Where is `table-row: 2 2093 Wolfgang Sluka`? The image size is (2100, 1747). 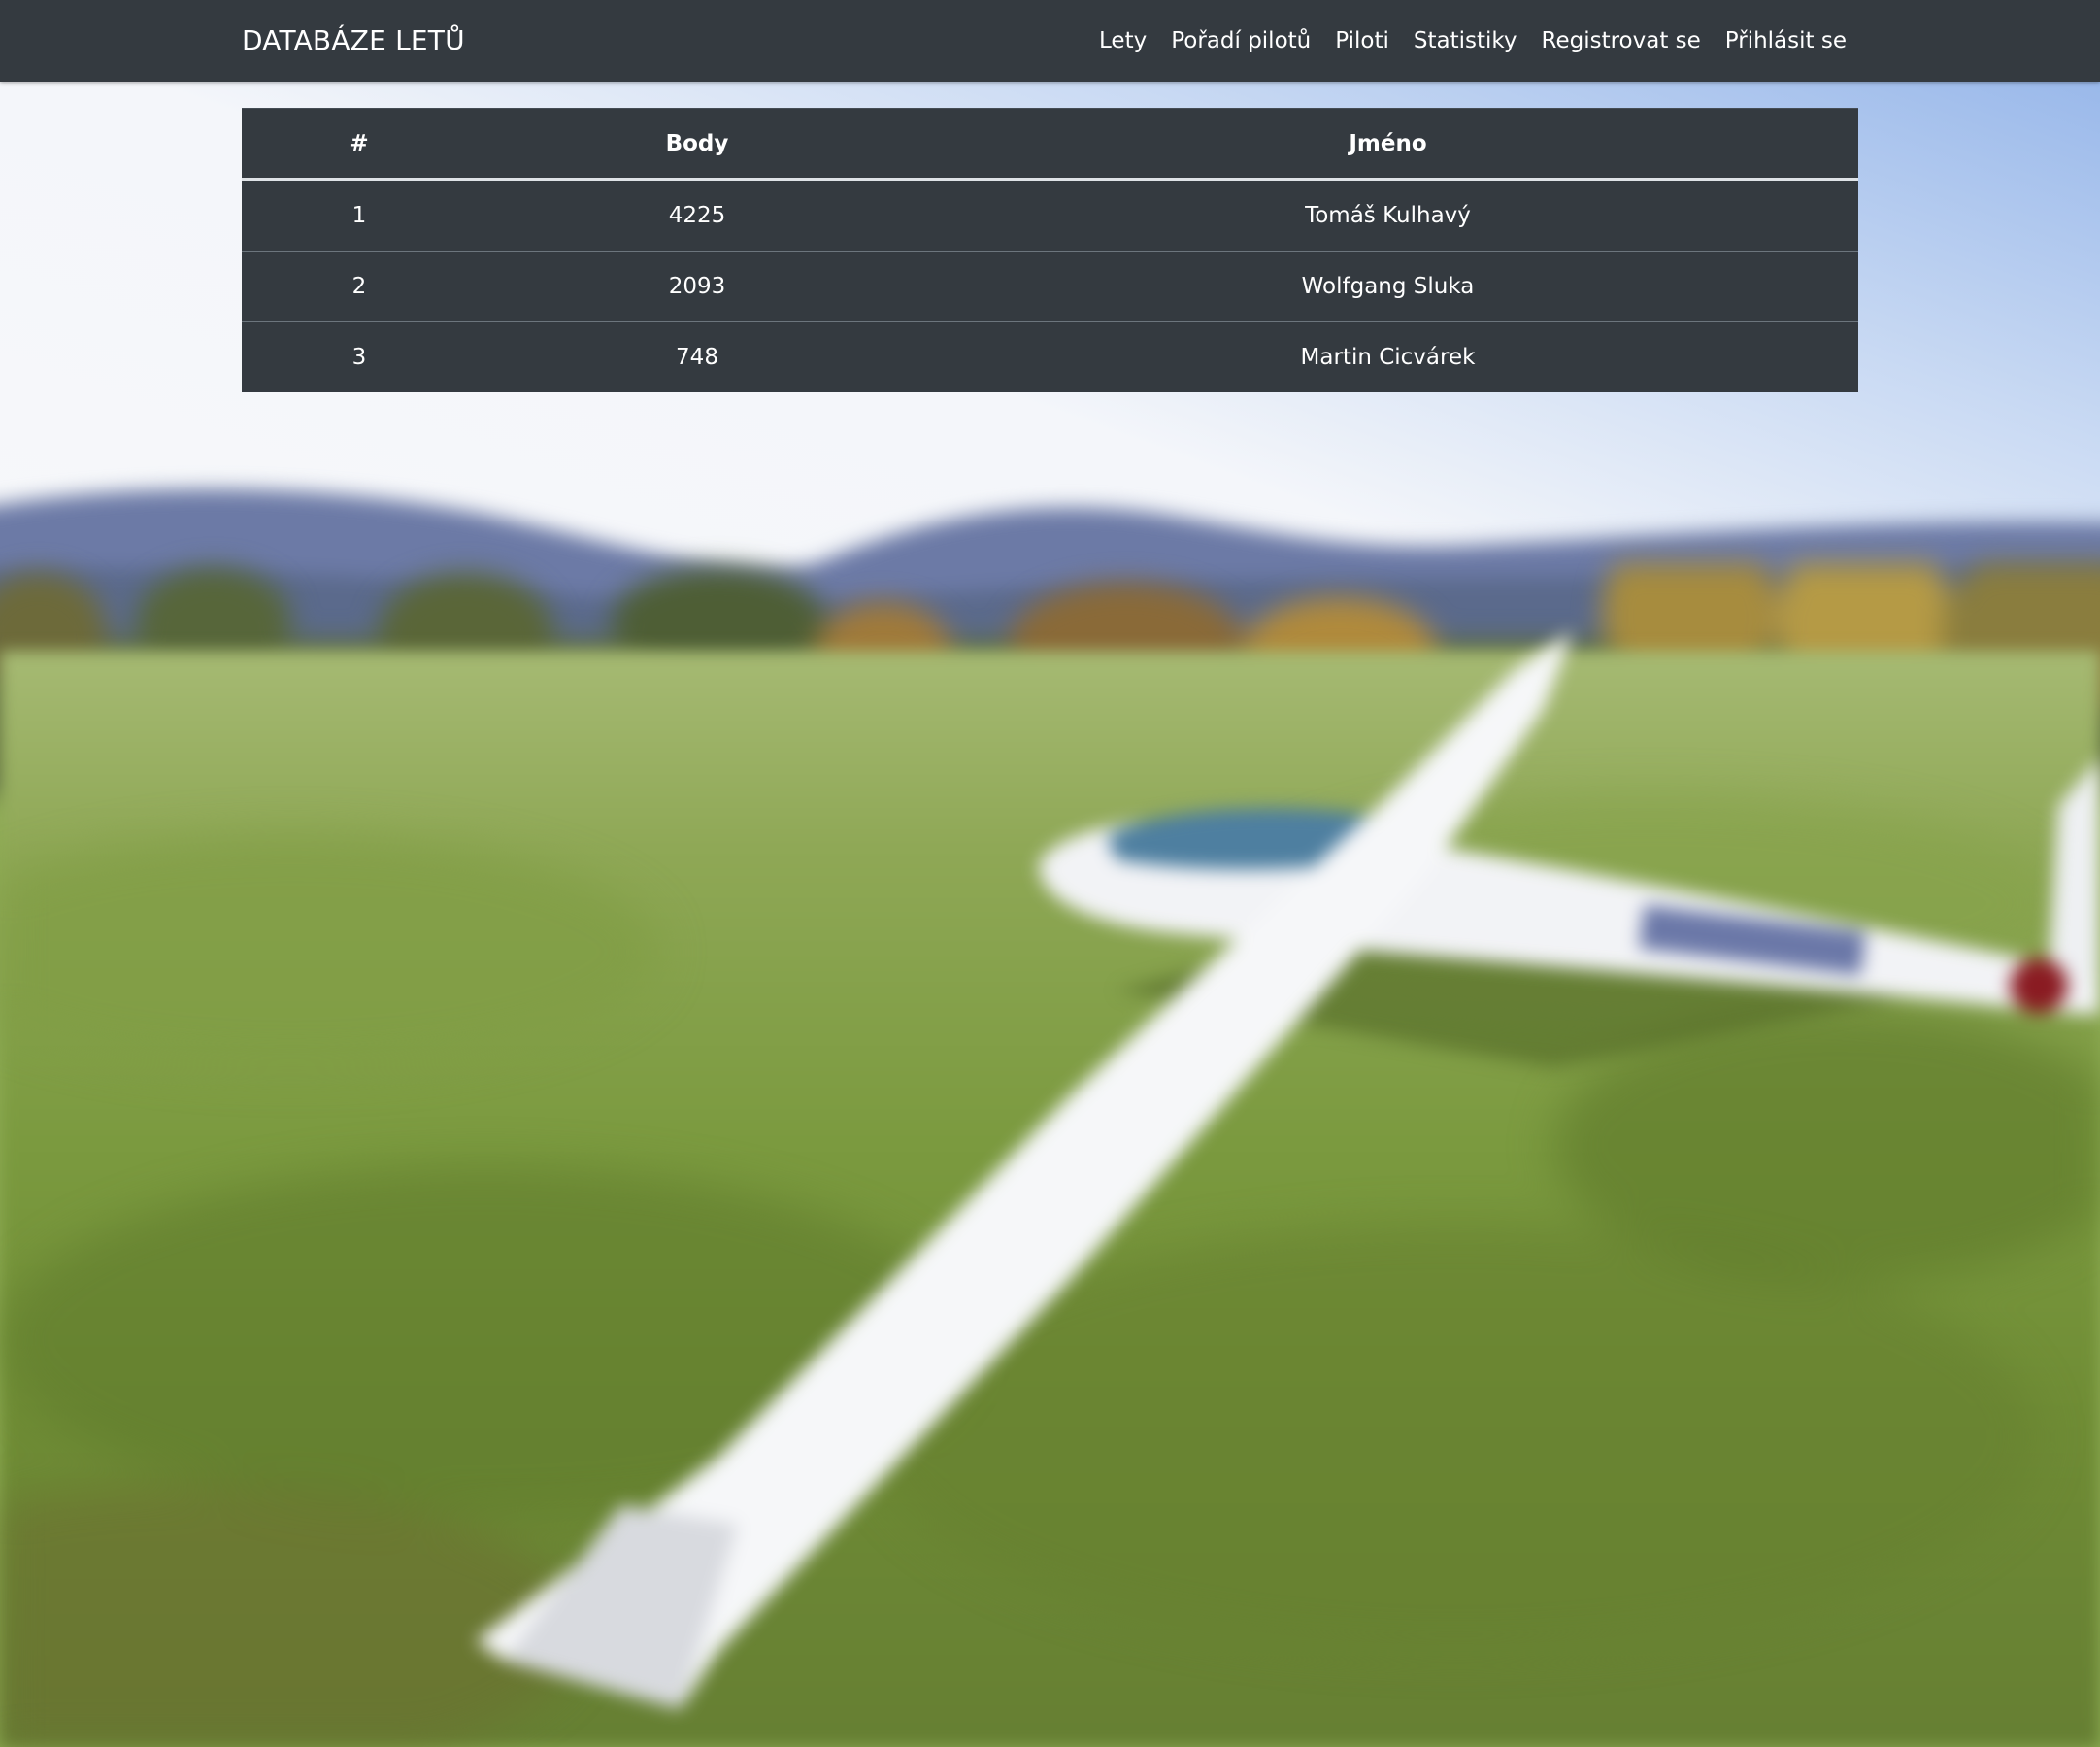
table-row: 2 2093 Wolfgang Sluka is located at coordinates (1050, 286).